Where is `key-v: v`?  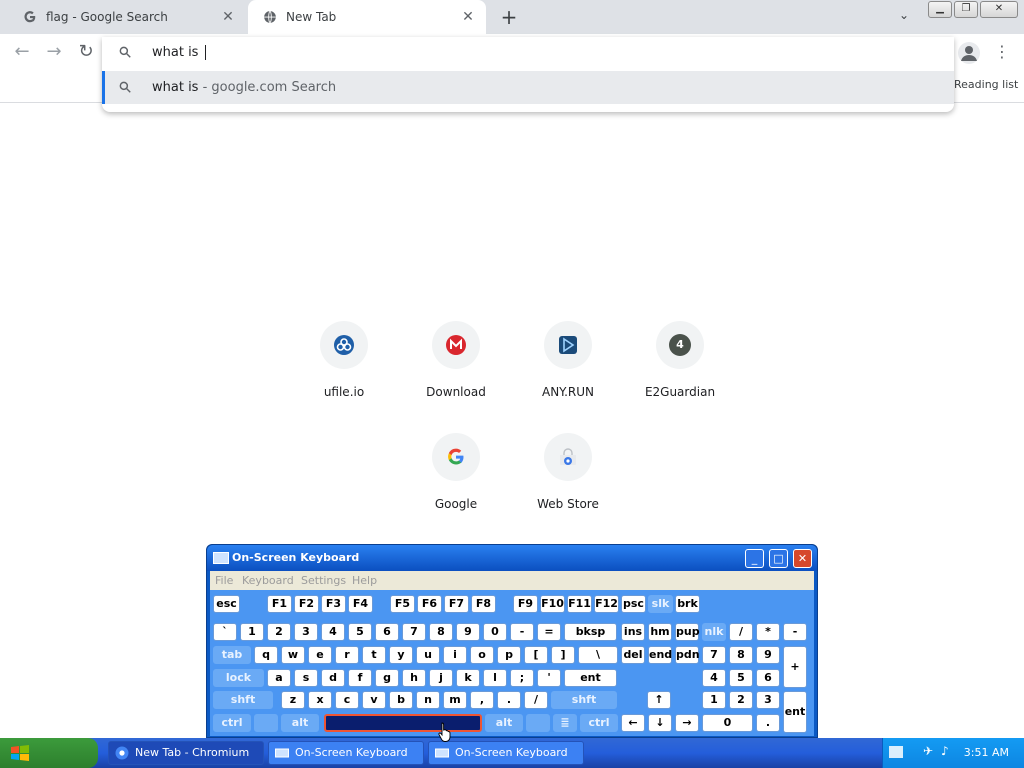
key-v: v is located at coordinates (374, 700).